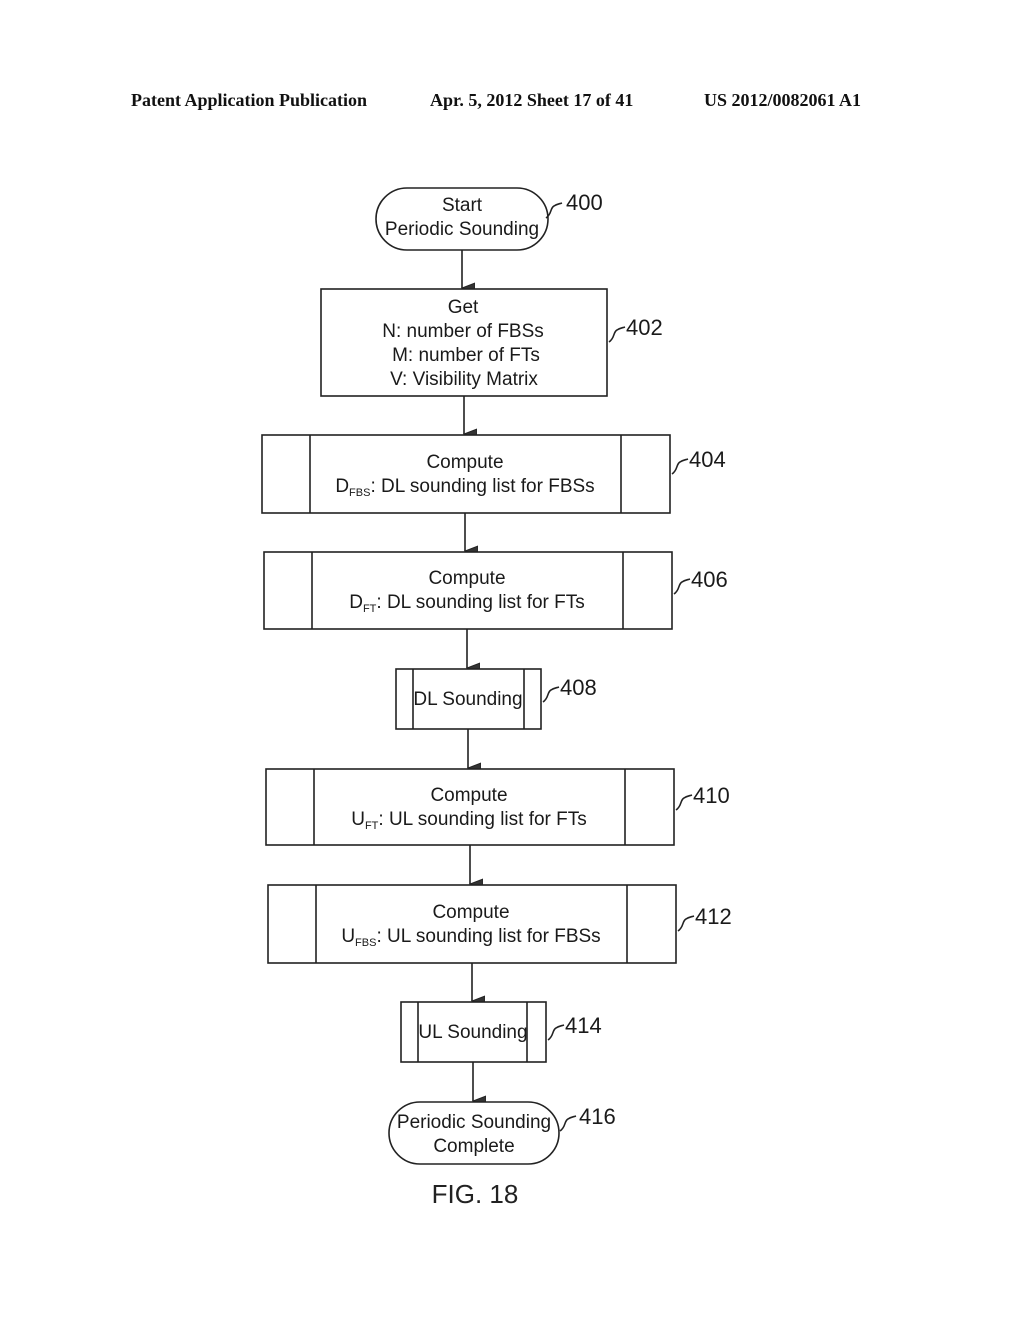  What do you see at coordinates (480, 602) in the screenshot?
I see `description: : DL sounding list for FTs` at bounding box center [480, 602].